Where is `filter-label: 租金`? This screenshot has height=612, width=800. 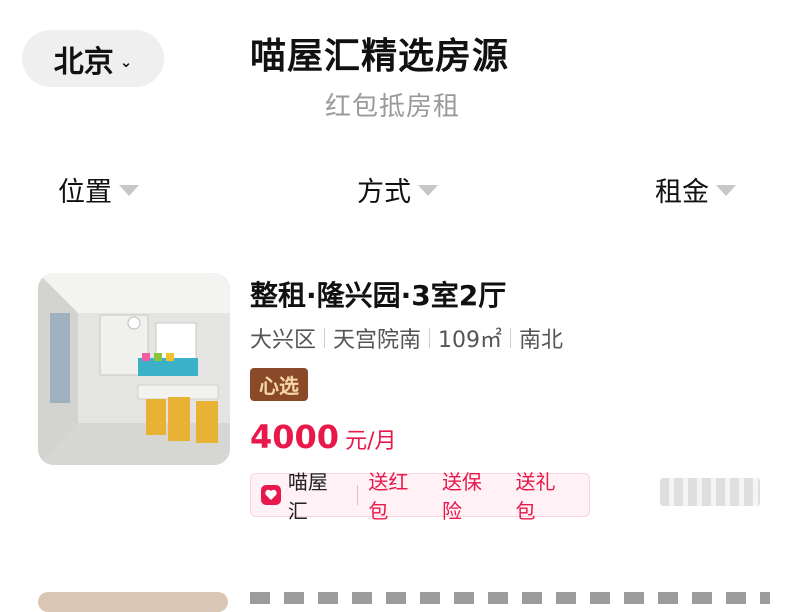
filter-label: 租金 is located at coordinates (682, 192).